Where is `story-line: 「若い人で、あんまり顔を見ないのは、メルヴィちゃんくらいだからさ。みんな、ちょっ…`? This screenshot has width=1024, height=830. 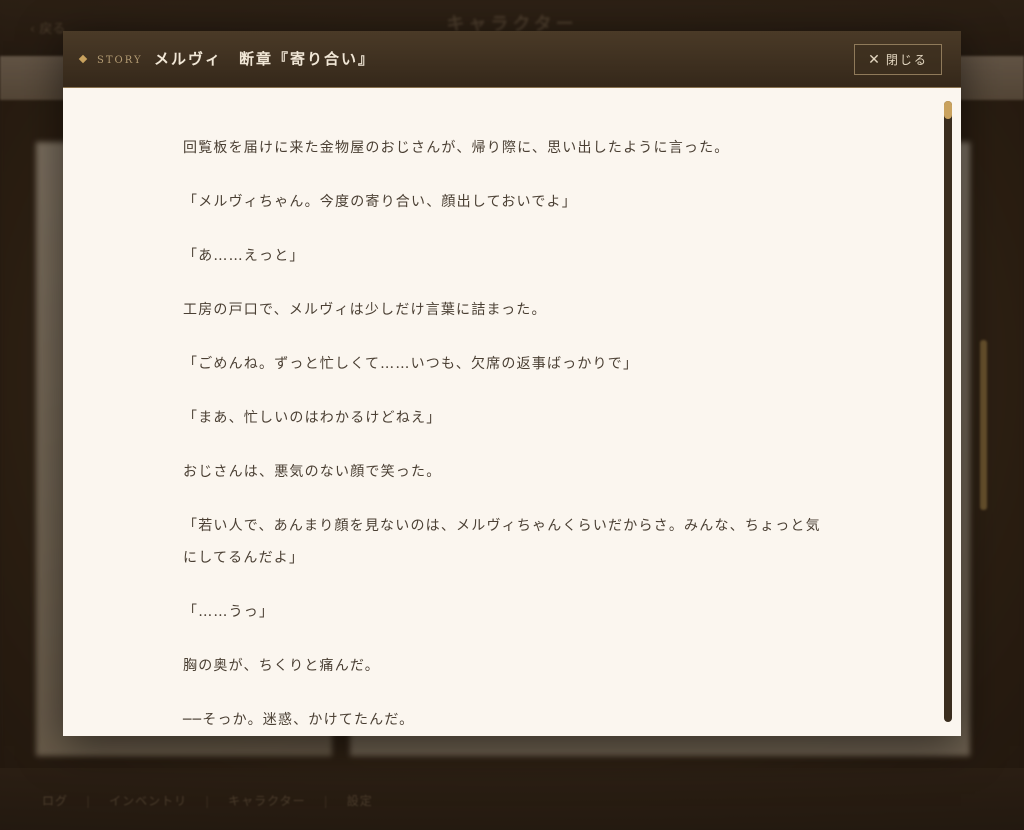
story-line: 「若い人で、あんまり顔を見ないのは、メルヴィちゃんくらいだからさ。みんな、ちょっ… is located at coordinates (502, 542).